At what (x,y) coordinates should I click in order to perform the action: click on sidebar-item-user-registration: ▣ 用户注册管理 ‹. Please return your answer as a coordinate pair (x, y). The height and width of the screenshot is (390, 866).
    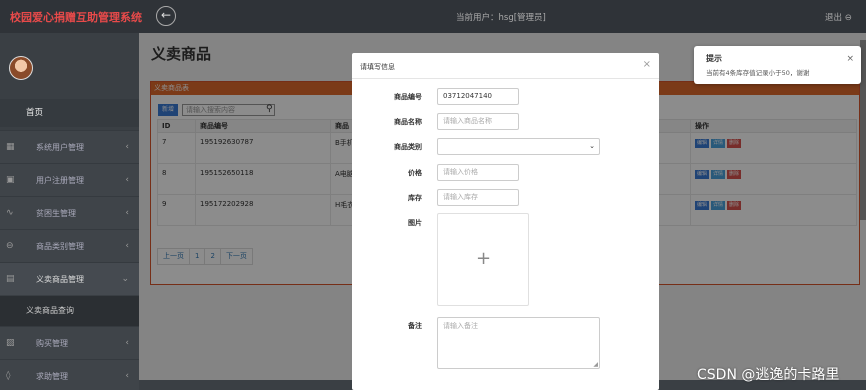
    Looking at the image, I should click on (69, 179).